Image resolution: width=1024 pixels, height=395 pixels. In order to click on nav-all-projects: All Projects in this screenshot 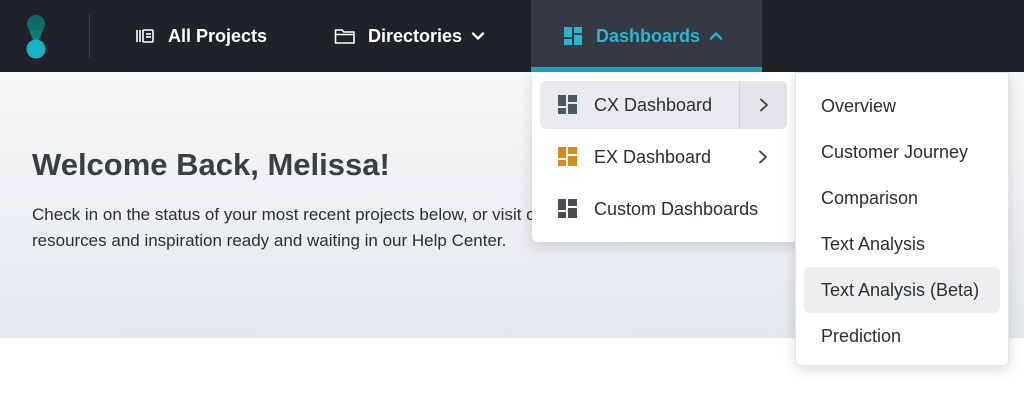, I will do `click(200, 36)`.